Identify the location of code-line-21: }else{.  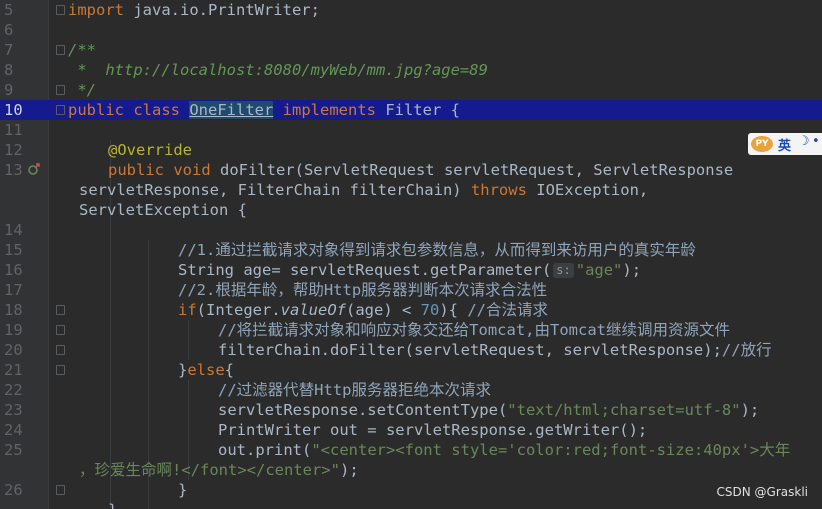
(206, 370).